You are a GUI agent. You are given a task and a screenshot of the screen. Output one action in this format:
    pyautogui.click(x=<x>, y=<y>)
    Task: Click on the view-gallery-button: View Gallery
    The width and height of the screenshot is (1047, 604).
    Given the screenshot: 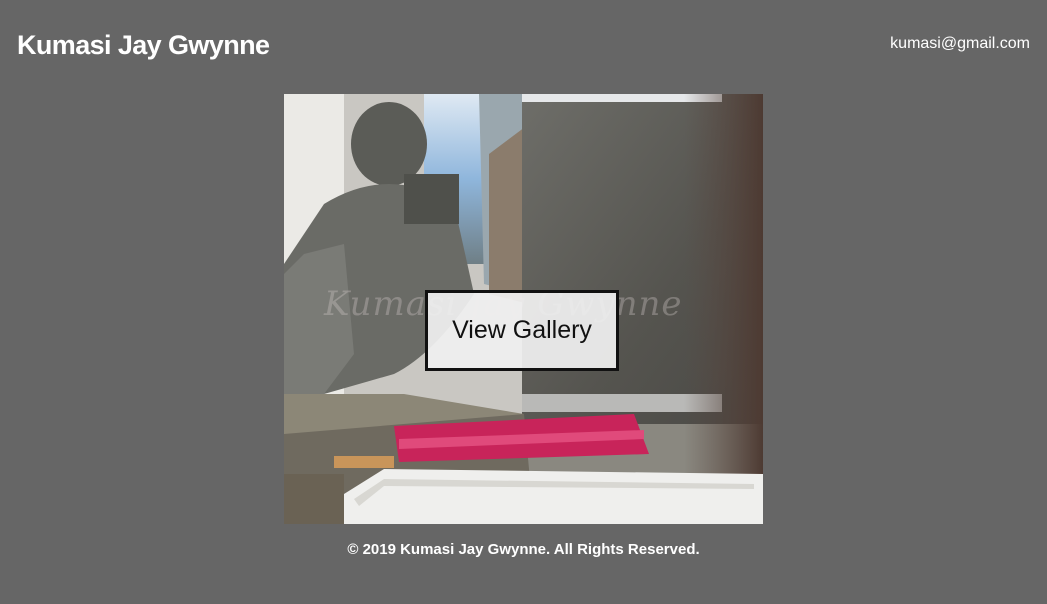 What is the action you would take?
    pyautogui.click(x=522, y=330)
    